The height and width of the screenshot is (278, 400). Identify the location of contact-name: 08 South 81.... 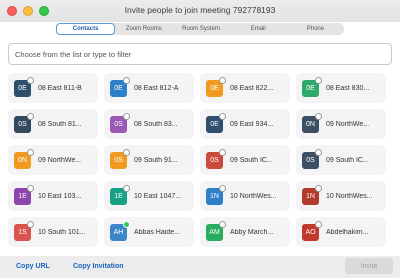
(60, 124).